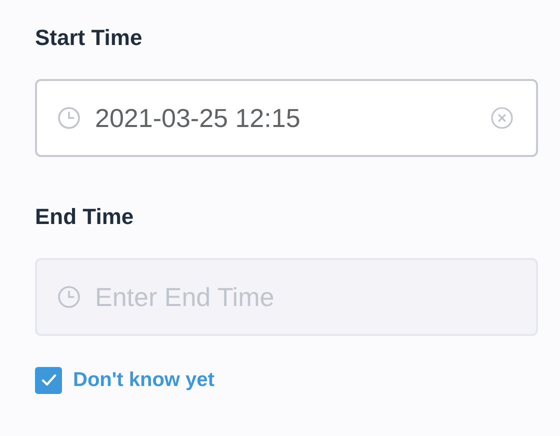 Image resolution: width=560 pixels, height=436 pixels. I want to click on field-label: End Time, so click(85, 217).